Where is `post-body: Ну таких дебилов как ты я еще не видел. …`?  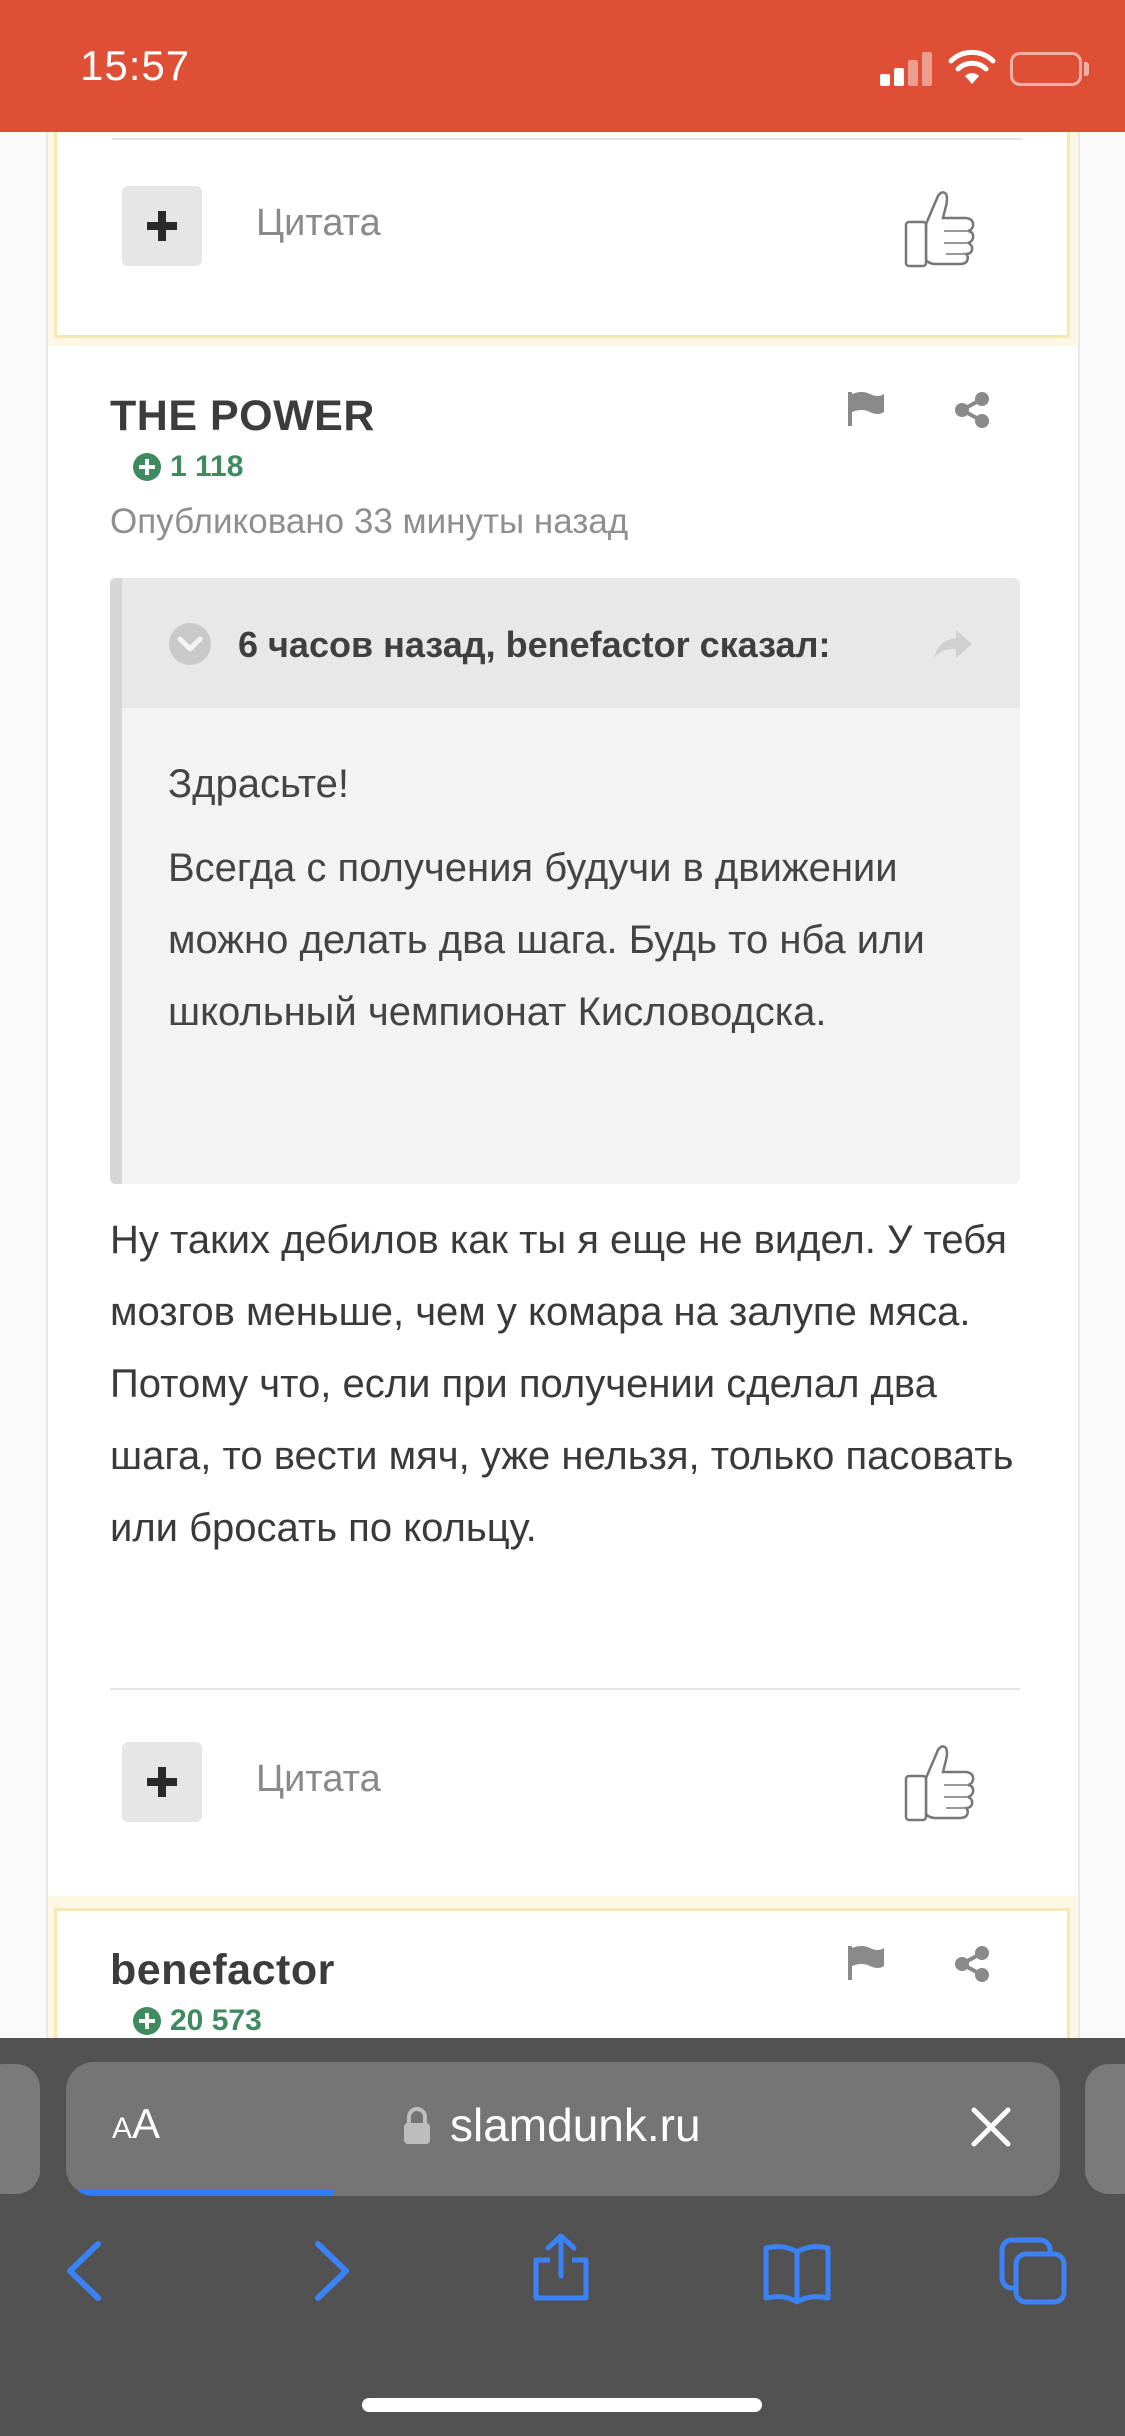 post-body: Ну таких дебилов как ты я еще не видел. … is located at coordinates (562, 1384).